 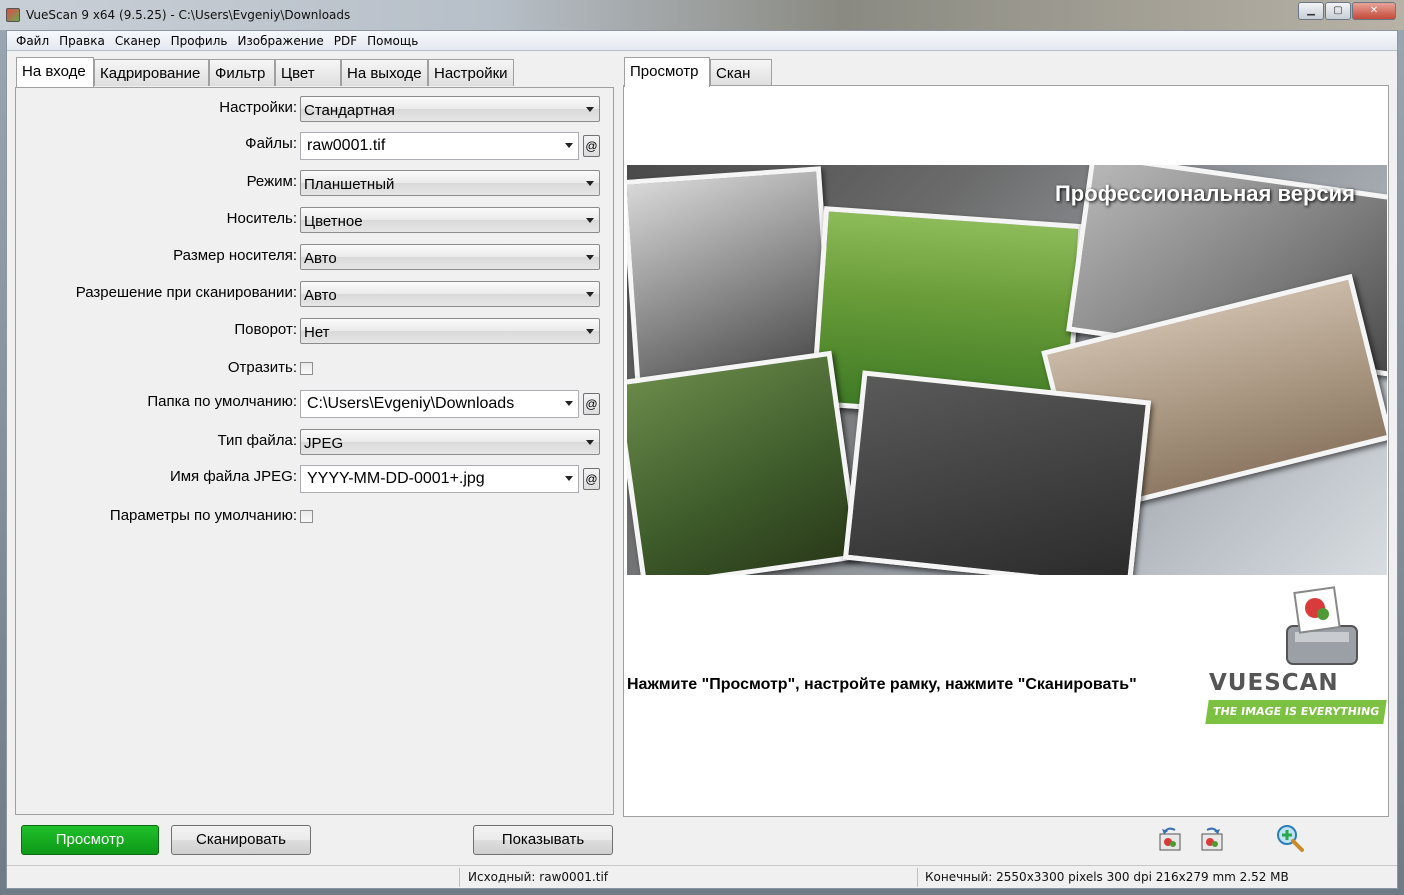 I want to click on mode-row: Режим: Планшетный, so click(x=315, y=183).